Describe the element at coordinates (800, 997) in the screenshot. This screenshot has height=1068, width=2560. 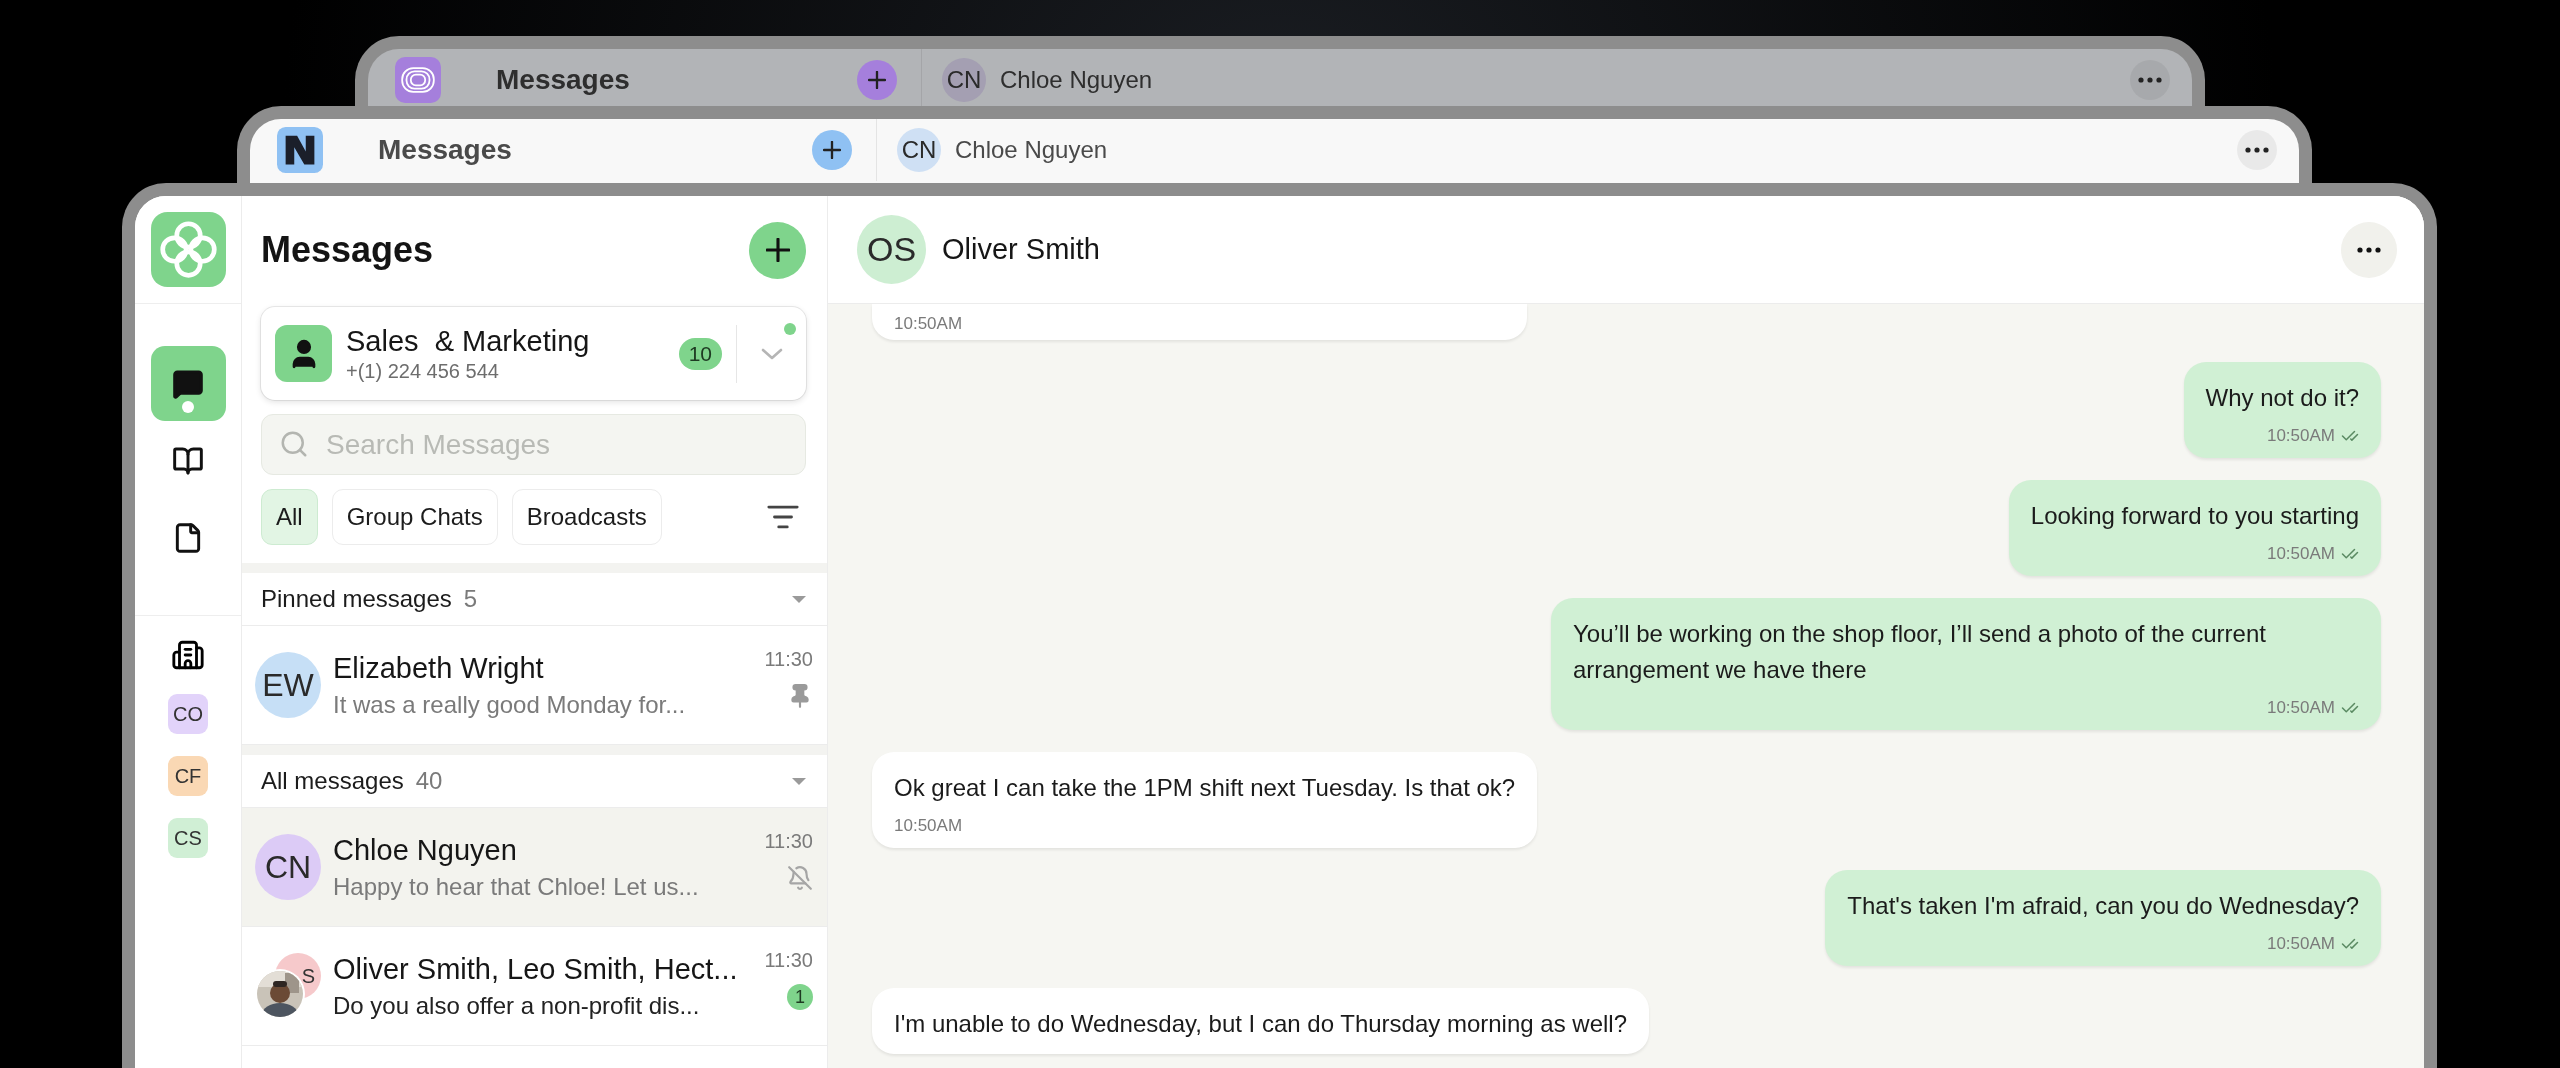
I see `unread-count: 1` at that location.